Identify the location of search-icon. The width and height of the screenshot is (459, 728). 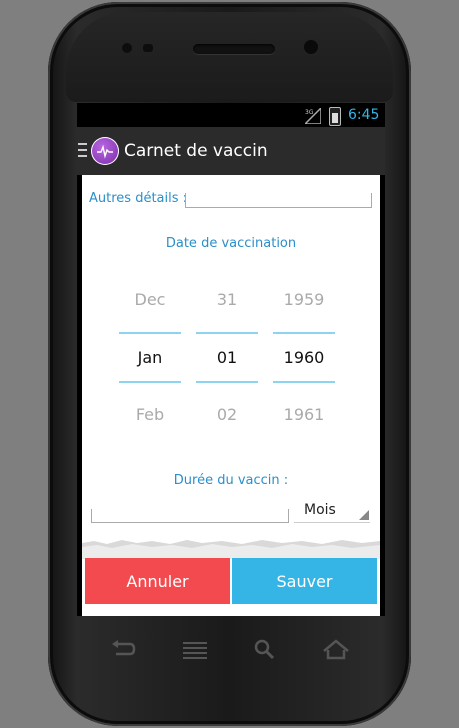
(265, 650).